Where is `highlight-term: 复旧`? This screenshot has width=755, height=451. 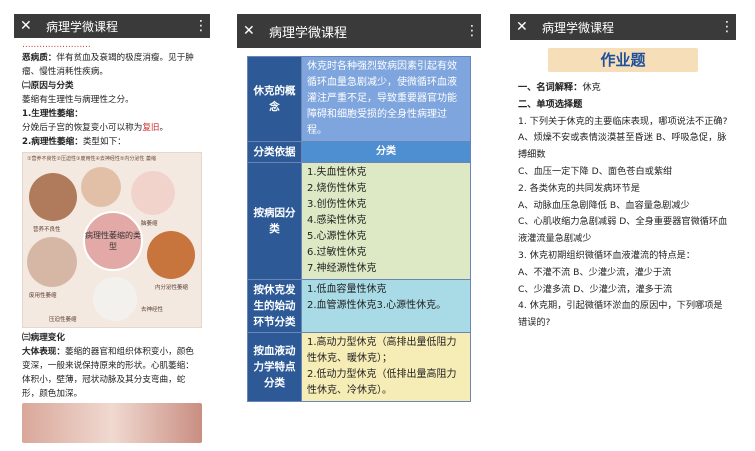
highlight-term: 复旧 is located at coordinates (151, 128).